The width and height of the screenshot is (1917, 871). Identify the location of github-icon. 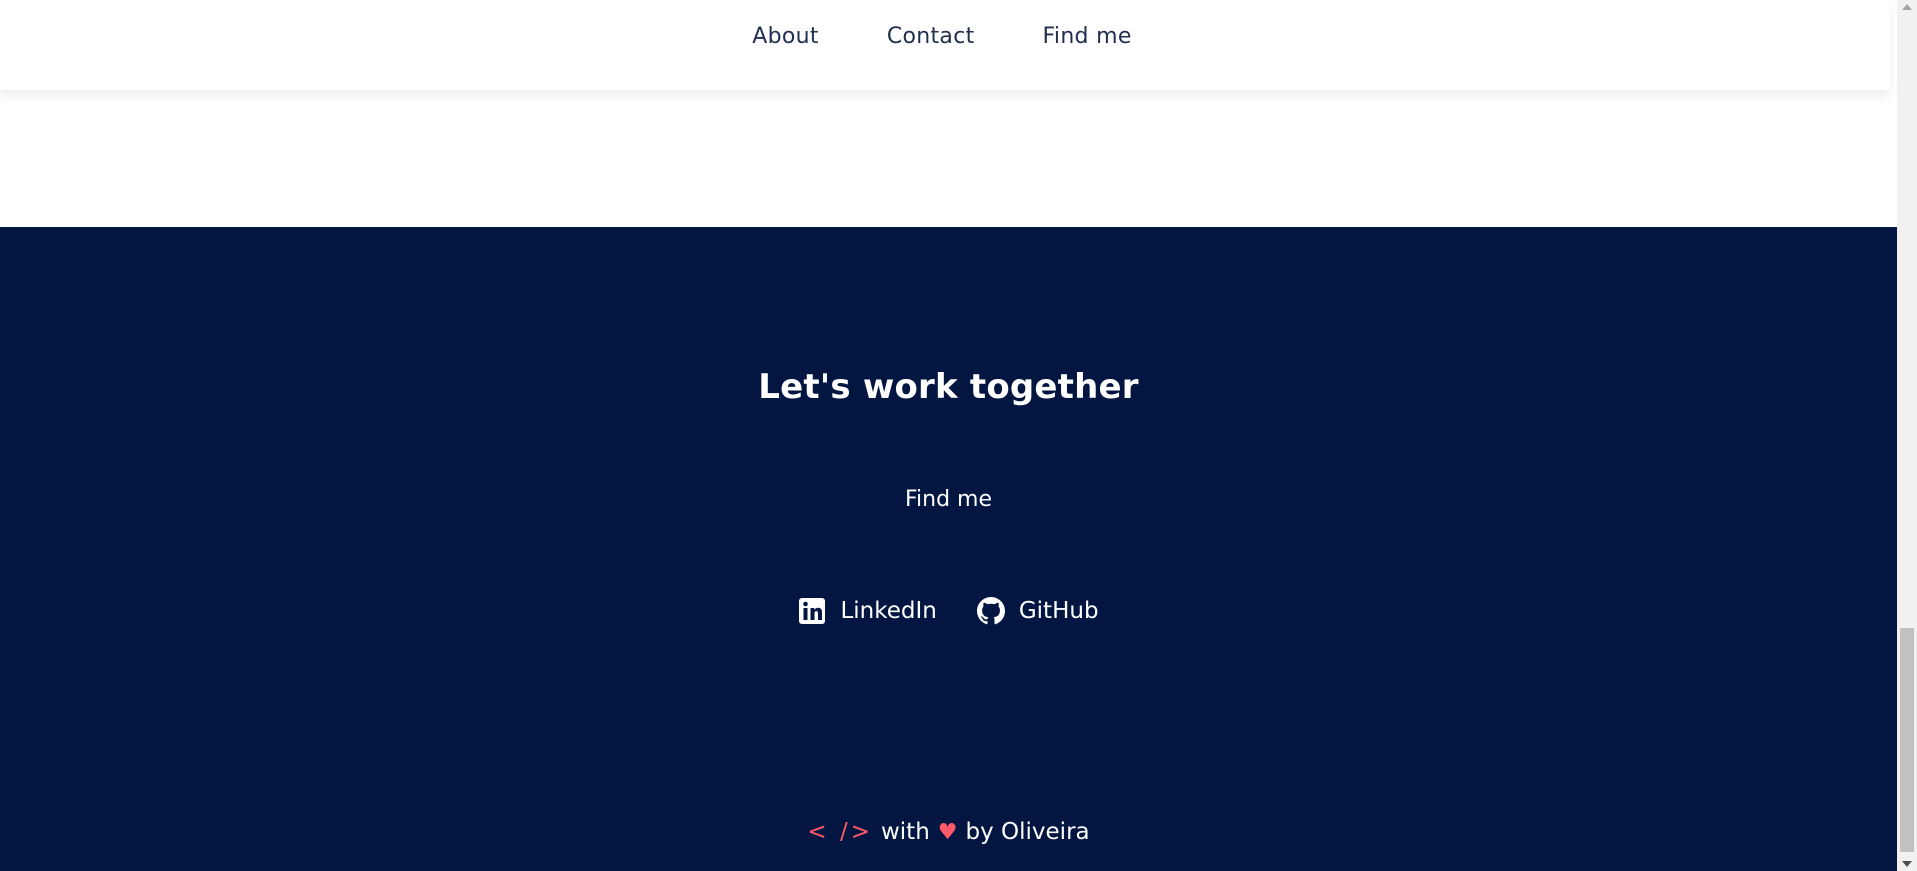
(990, 611).